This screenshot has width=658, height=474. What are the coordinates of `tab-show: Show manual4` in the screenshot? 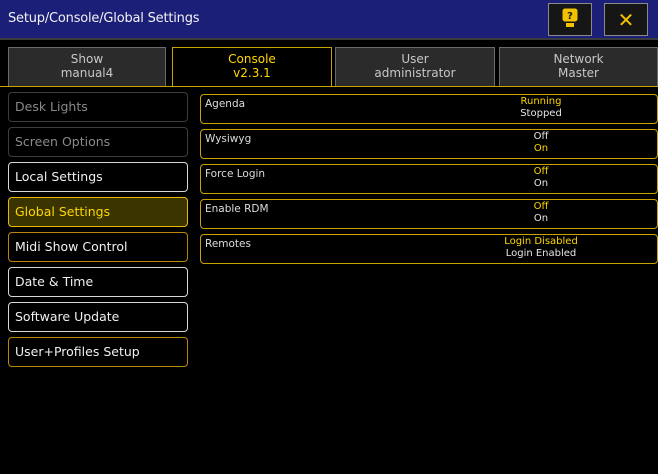 It's located at (87, 66).